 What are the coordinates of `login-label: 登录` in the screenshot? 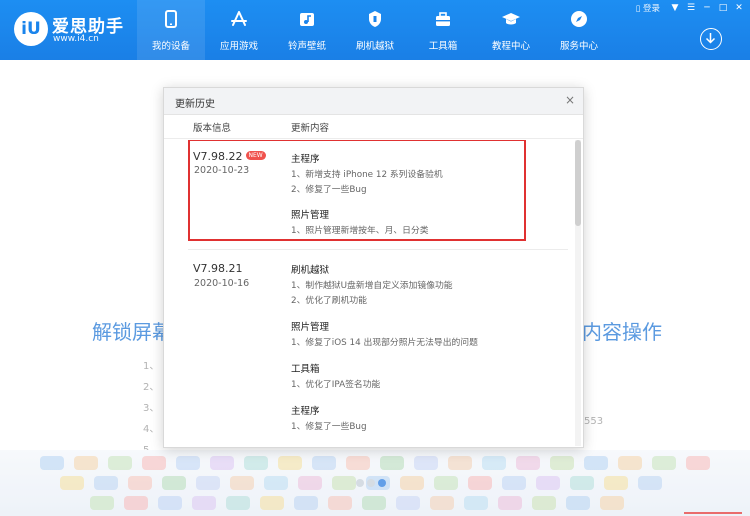 It's located at (651, 9).